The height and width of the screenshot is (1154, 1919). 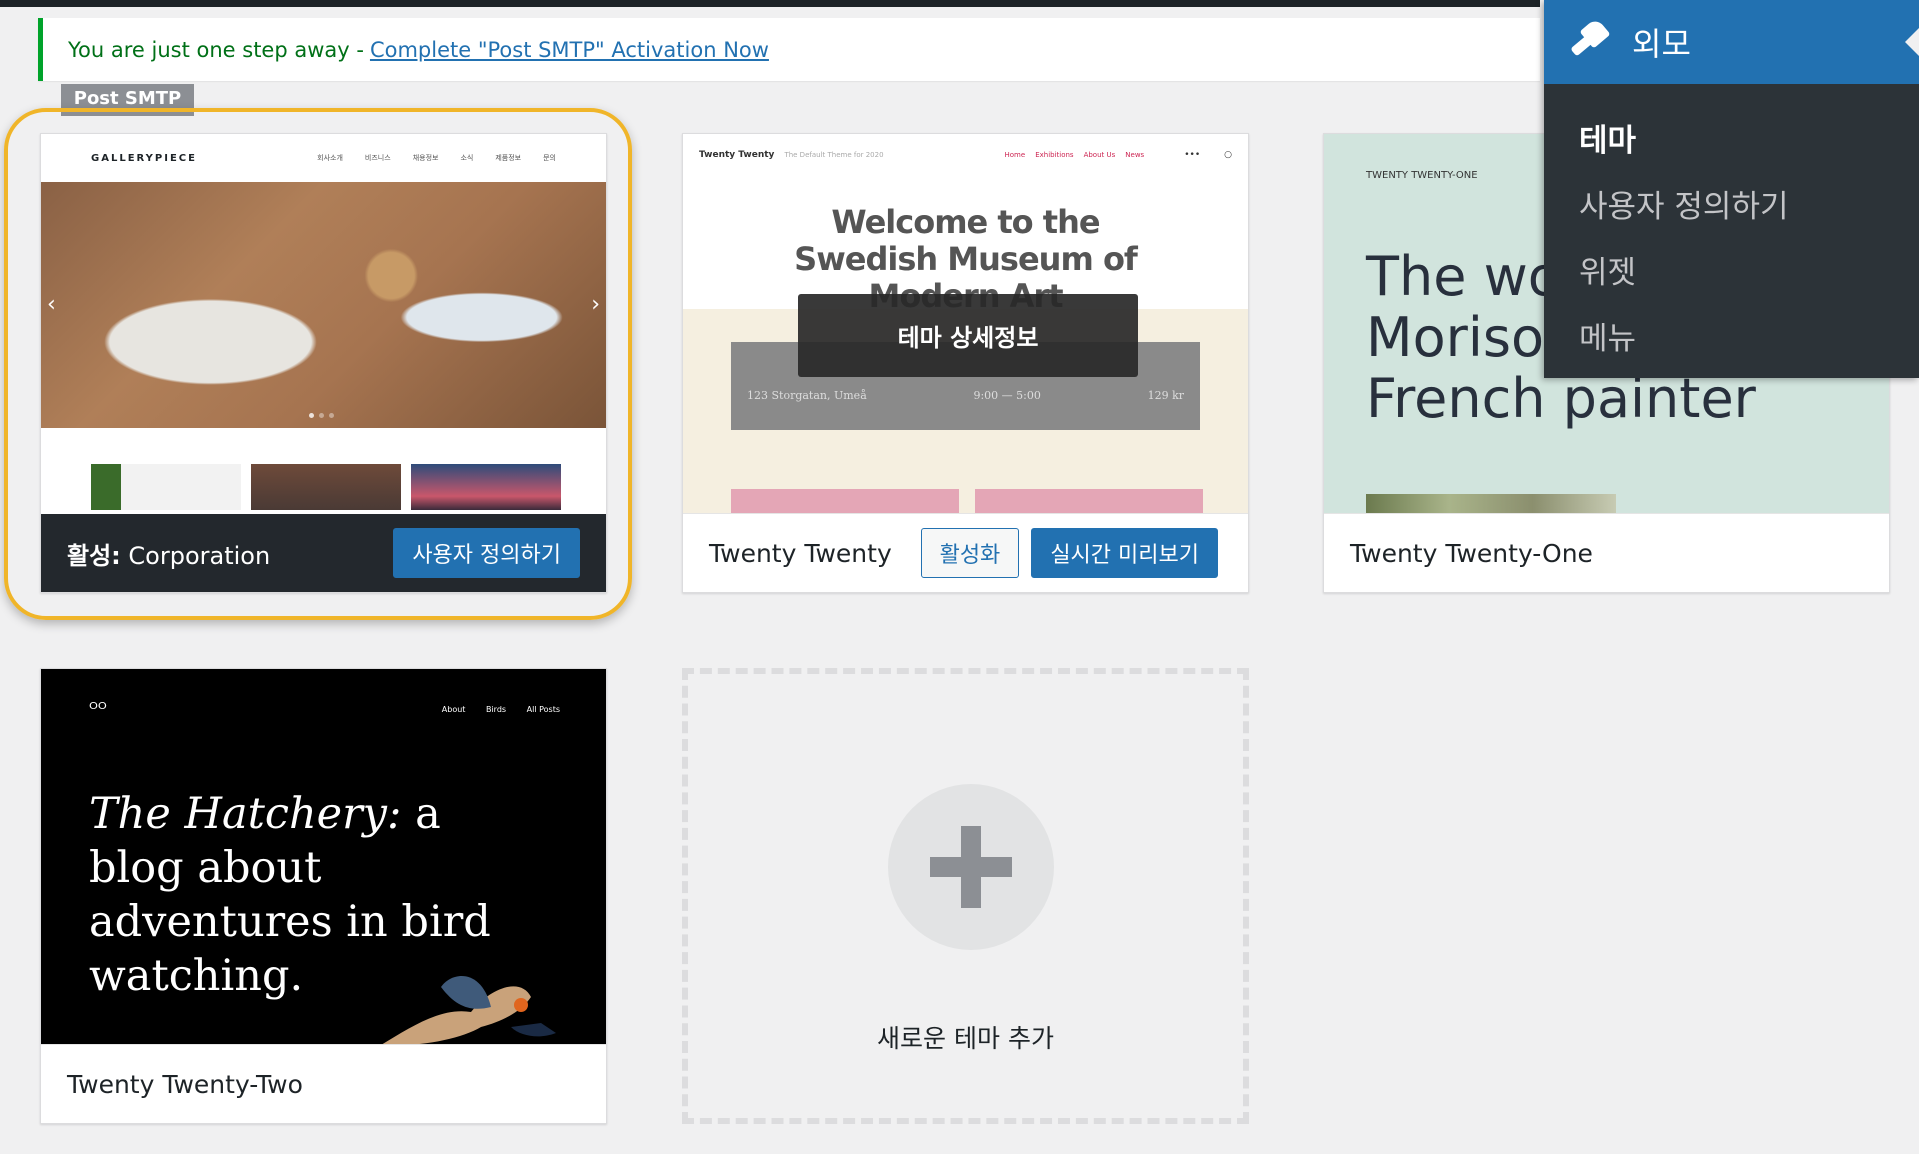 I want to click on plus-icon, so click(x=971, y=867).